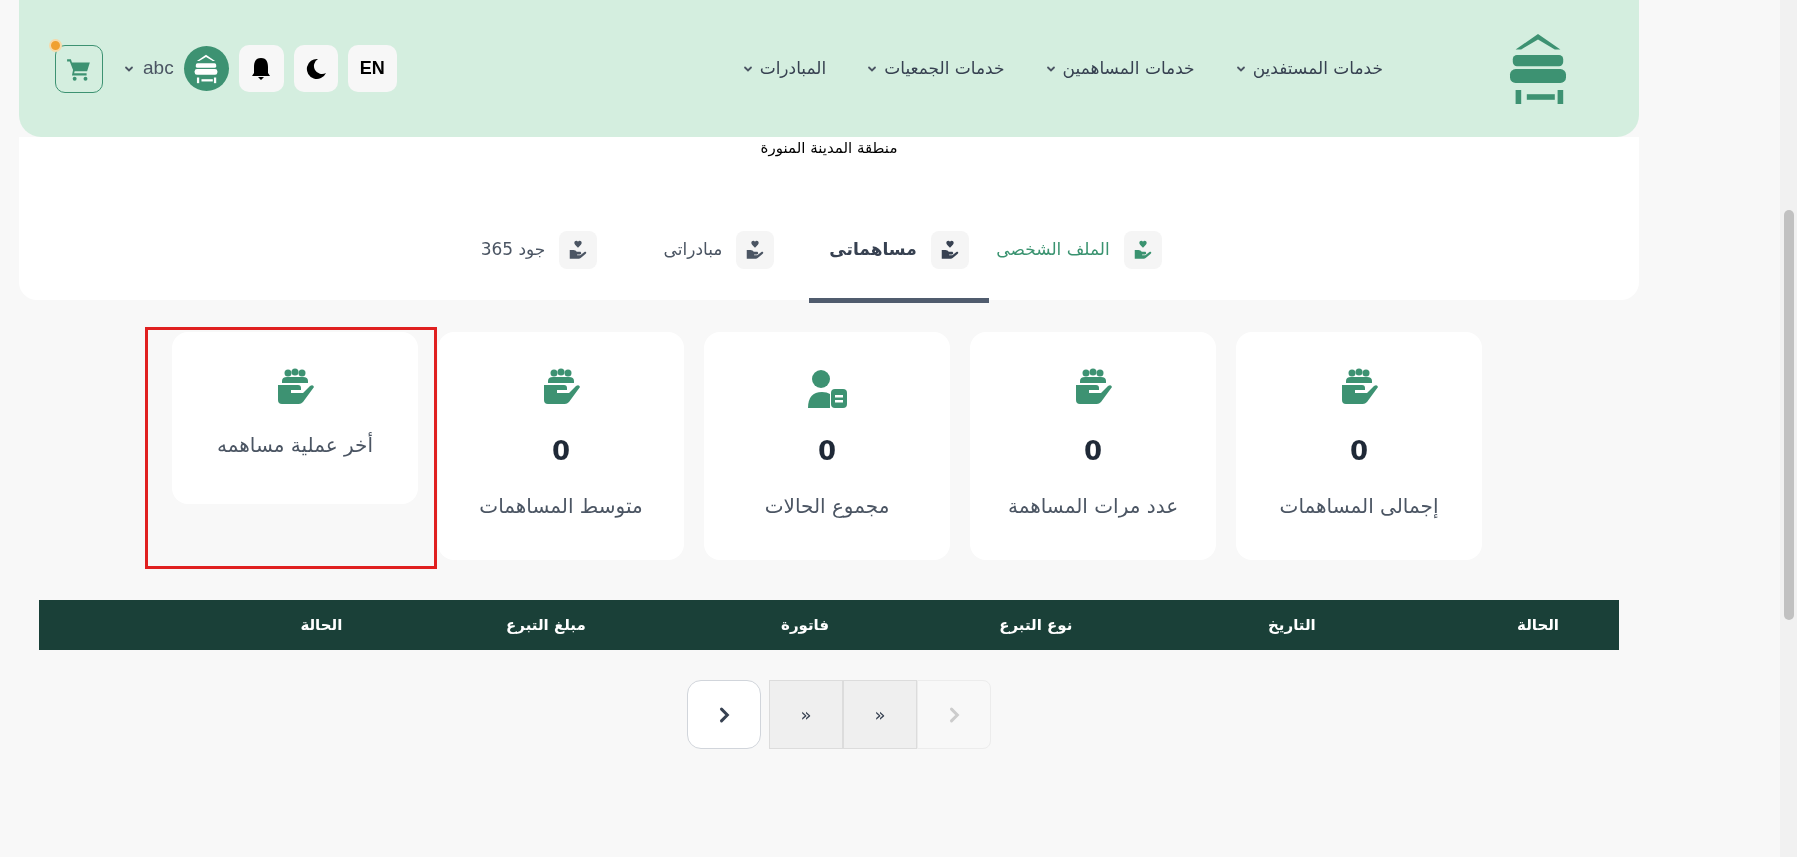  Describe the element at coordinates (148, 68) in the screenshot. I see `user-menu: abc` at that location.